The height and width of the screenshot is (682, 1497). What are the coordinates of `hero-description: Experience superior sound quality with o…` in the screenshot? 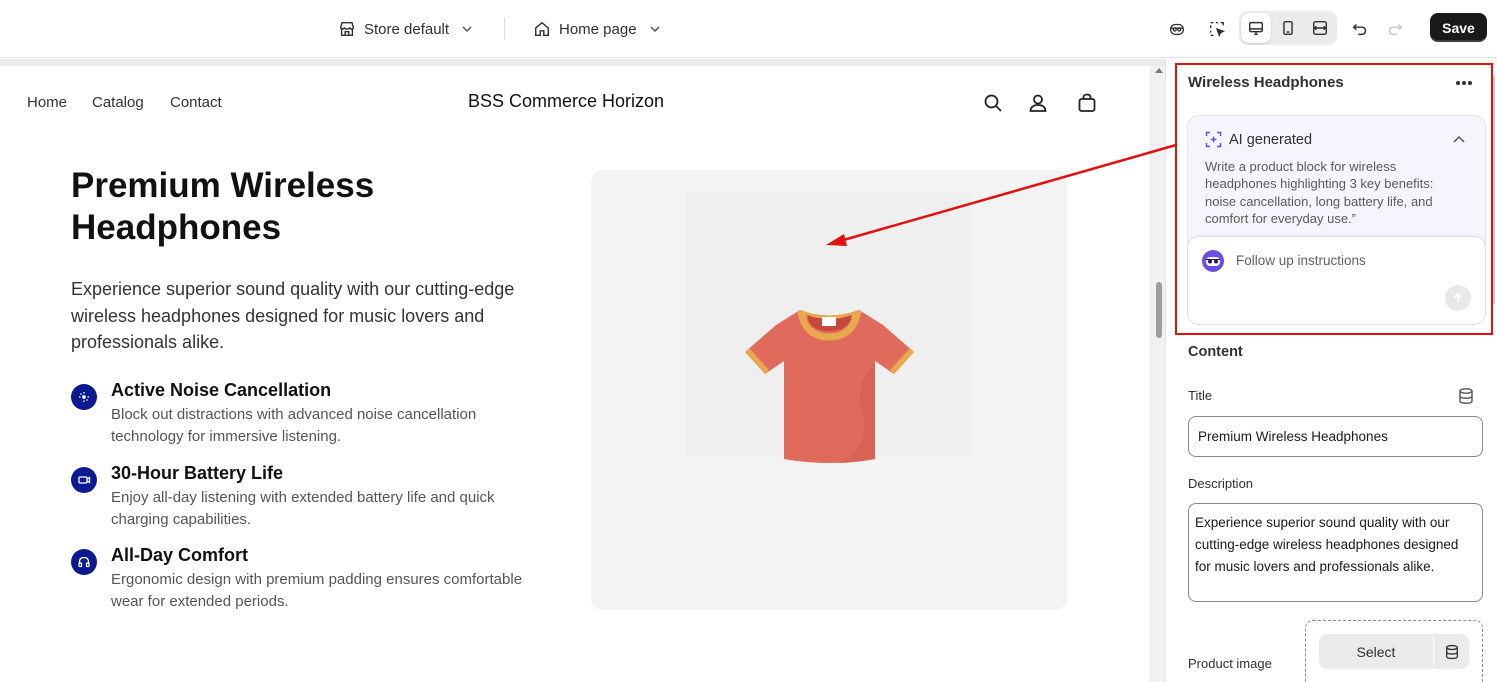 It's located at (293, 315).